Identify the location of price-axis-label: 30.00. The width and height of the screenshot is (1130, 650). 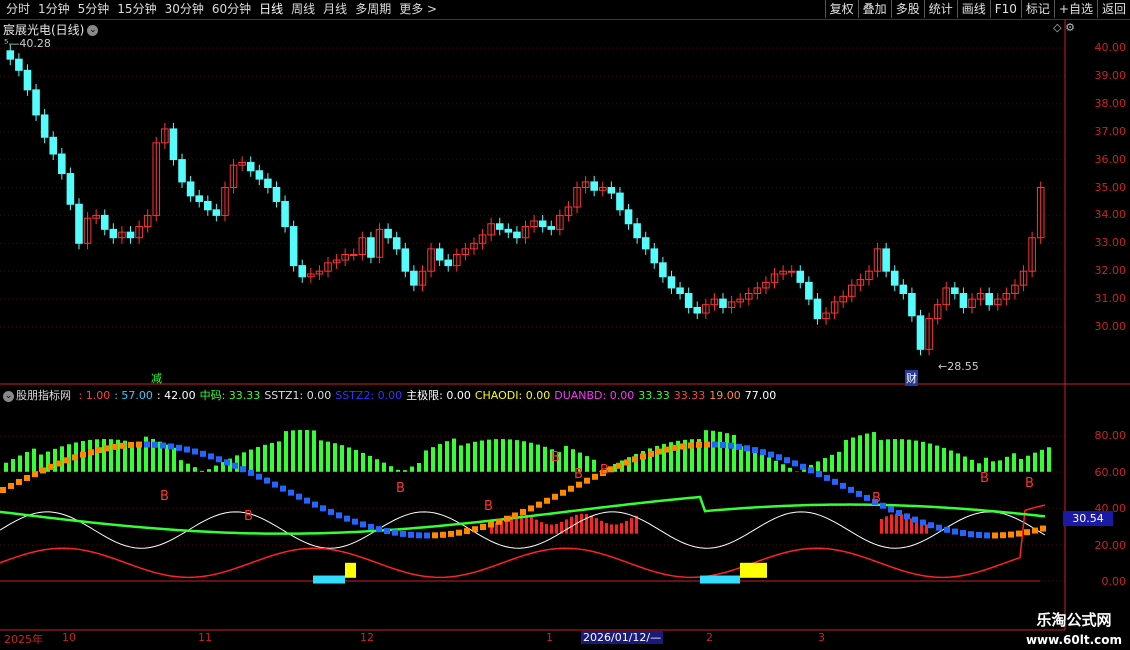
(1110, 326).